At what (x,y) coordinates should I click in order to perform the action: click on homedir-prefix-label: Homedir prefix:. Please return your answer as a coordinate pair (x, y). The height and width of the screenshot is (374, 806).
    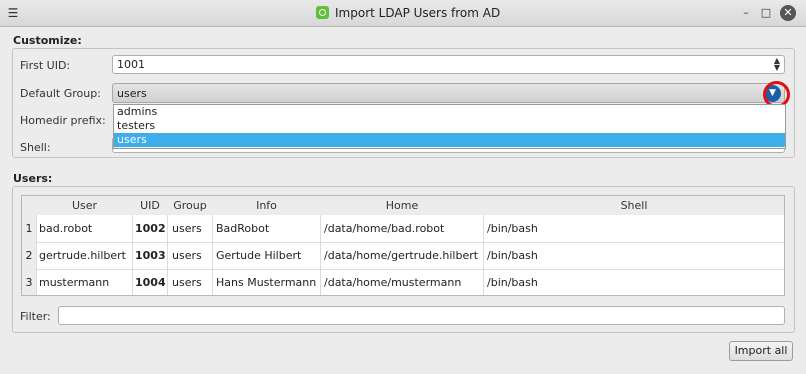
    Looking at the image, I should click on (63, 120).